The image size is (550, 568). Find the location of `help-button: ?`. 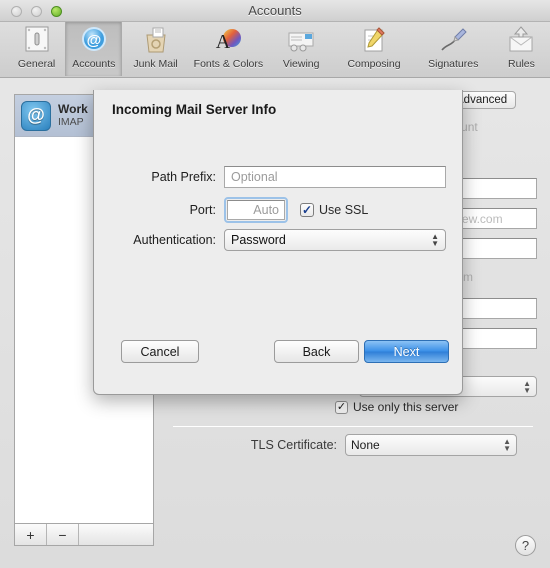

help-button: ? is located at coordinates (525, 545).